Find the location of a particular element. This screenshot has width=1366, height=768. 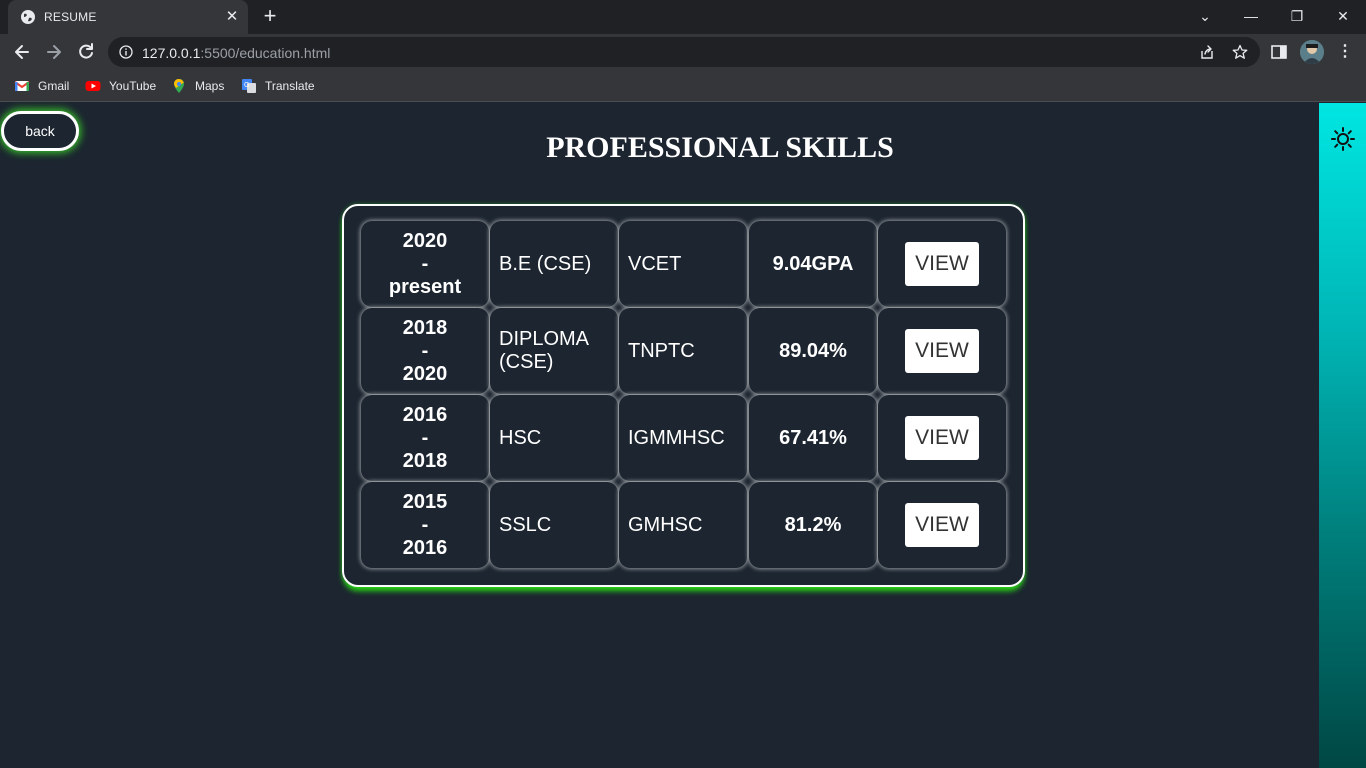

table-cell-institute: VCET is located at coordinates (683, 264).